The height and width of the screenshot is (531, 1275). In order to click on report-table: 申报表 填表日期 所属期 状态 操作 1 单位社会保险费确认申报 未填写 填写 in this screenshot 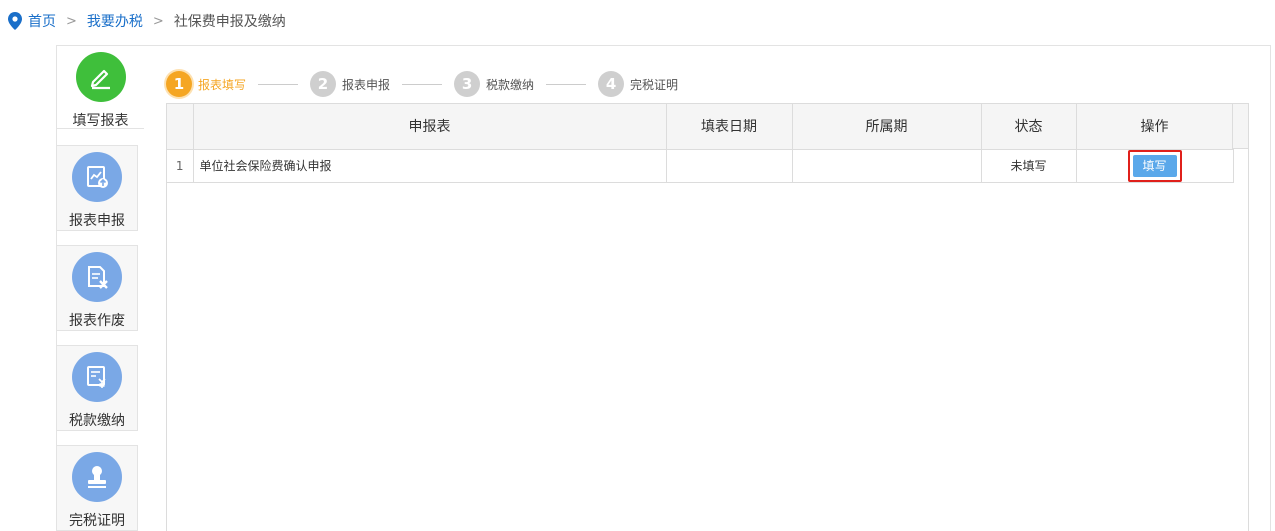, I will do `click(700, 143)`.